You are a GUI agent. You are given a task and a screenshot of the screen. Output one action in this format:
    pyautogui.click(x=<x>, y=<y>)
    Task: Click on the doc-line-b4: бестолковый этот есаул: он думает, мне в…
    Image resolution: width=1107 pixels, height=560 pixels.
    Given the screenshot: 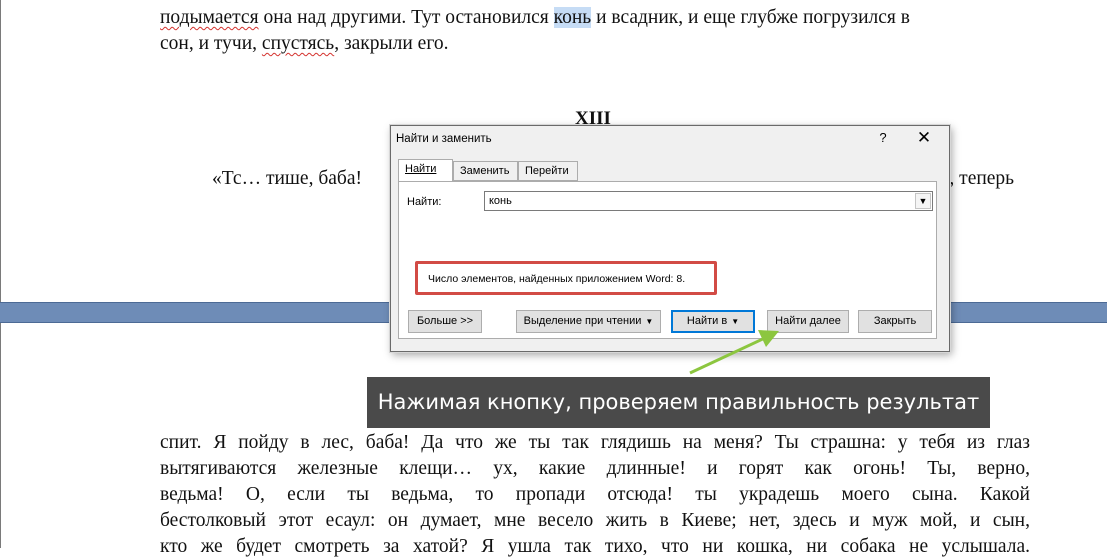 What is the action you would take?
    pyautogui.click(x=595, y=520)
    